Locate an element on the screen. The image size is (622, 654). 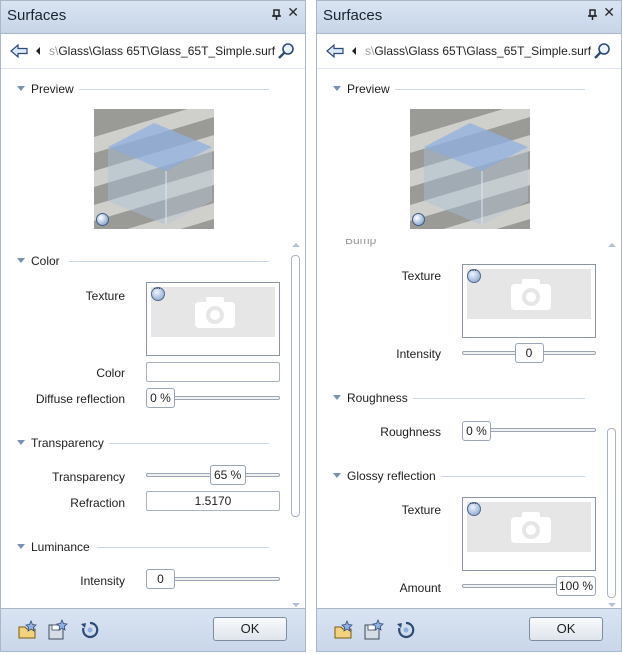
refraction-label: Refraction is located at coordinates (97, 503).